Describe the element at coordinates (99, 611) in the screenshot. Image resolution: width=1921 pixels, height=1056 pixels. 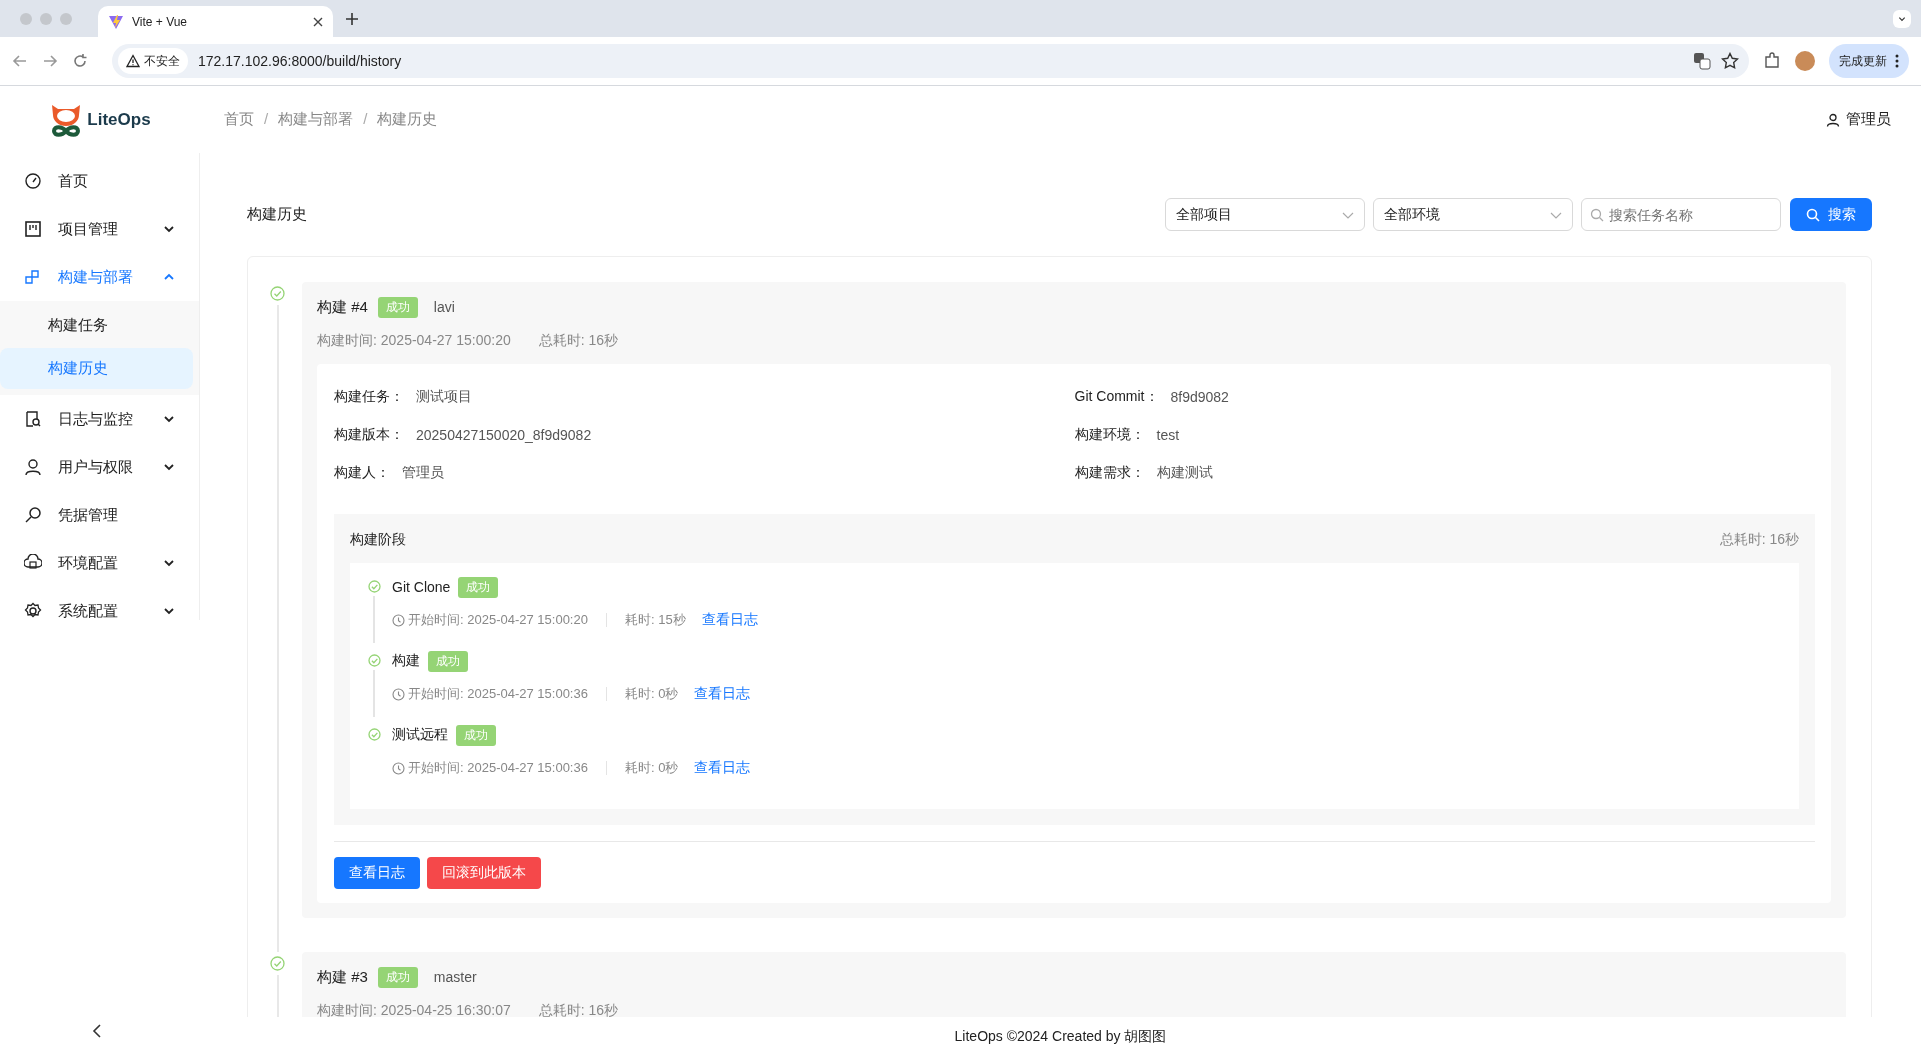
I see `menu-item: 系统配置` at that location.